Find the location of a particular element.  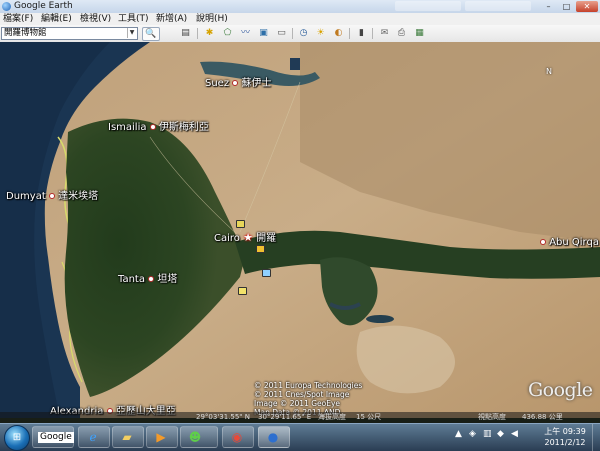

ruler-button: ▮ is located at coordinates (361, 33).